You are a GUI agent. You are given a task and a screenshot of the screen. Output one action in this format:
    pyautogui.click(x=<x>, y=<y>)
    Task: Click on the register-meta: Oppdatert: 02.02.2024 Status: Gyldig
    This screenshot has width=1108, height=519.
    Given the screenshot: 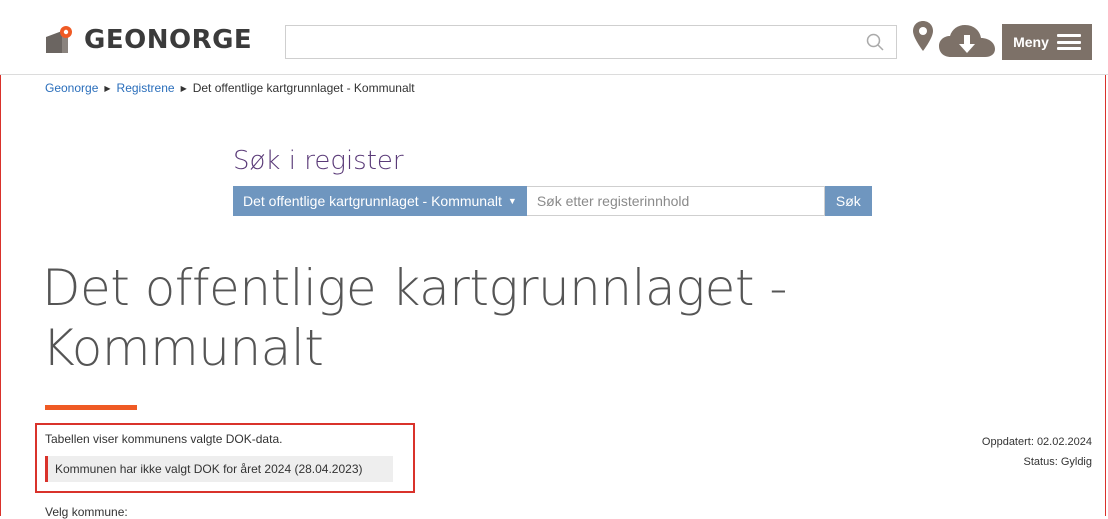 What is the action you would take?
    pyautogui.click(x=1037, y=452)
    